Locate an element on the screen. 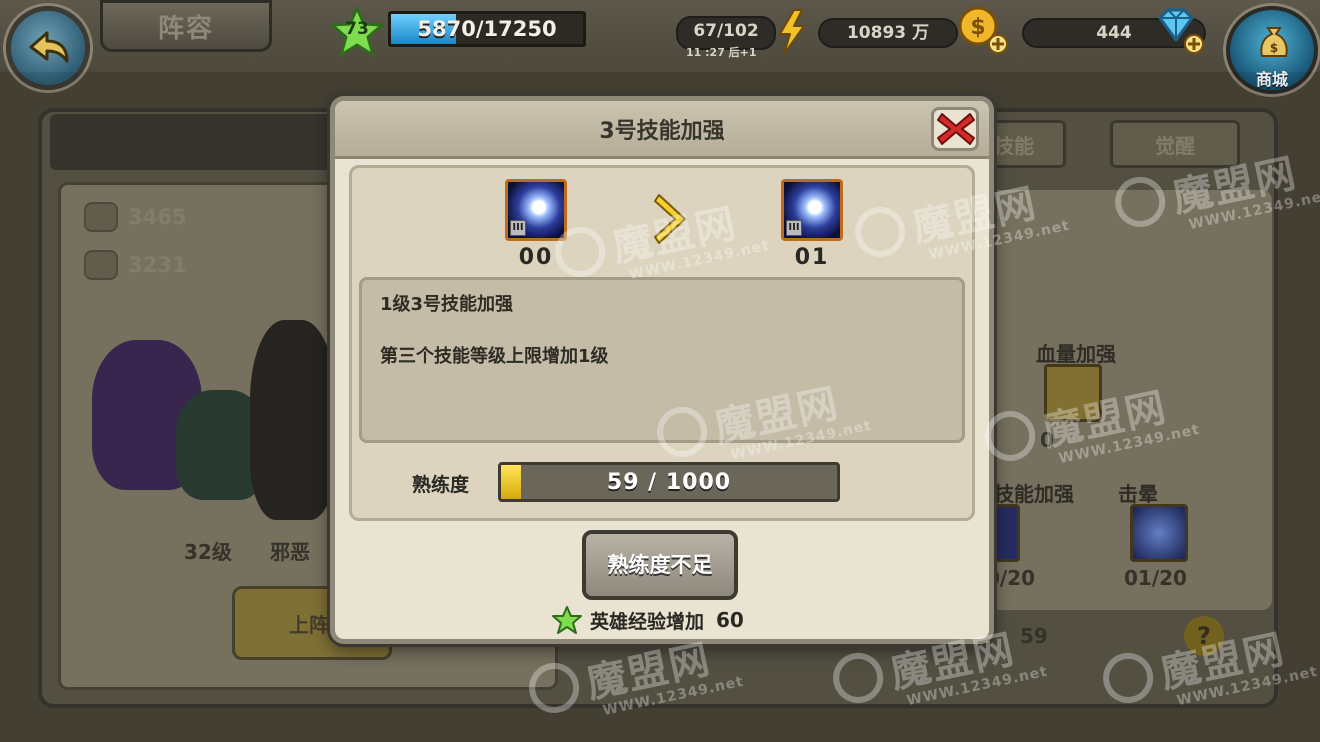 The width and height of the screenshot is (1320, 742). hero-exp-reward: 英雄经验增加 60 is located at coordinates (648, 620).